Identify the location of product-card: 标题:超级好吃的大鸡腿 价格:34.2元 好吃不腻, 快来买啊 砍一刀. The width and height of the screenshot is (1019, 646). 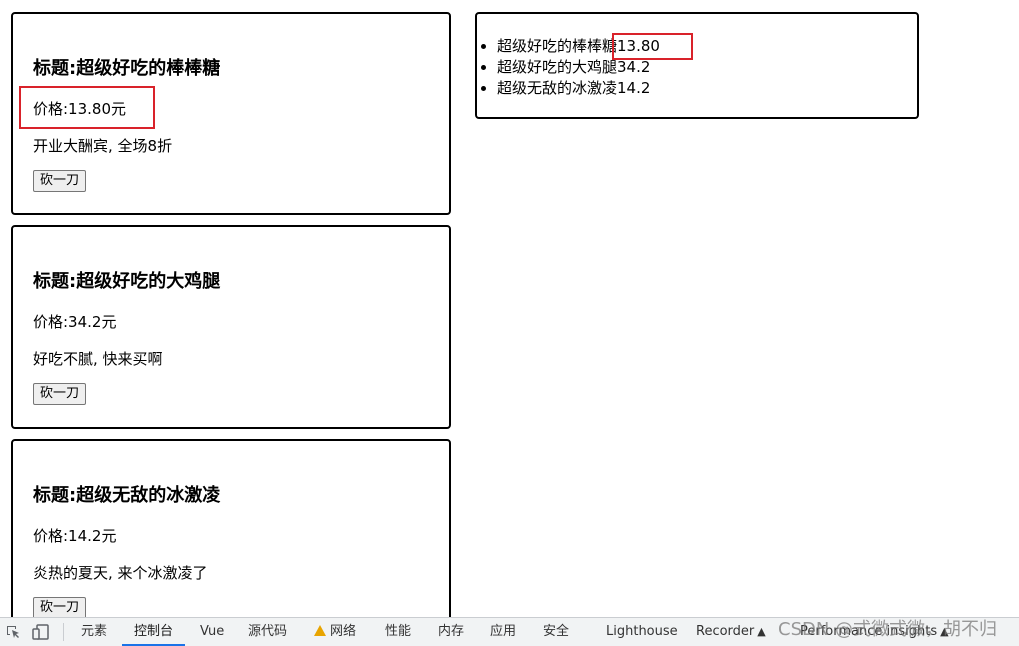
(231, 327).